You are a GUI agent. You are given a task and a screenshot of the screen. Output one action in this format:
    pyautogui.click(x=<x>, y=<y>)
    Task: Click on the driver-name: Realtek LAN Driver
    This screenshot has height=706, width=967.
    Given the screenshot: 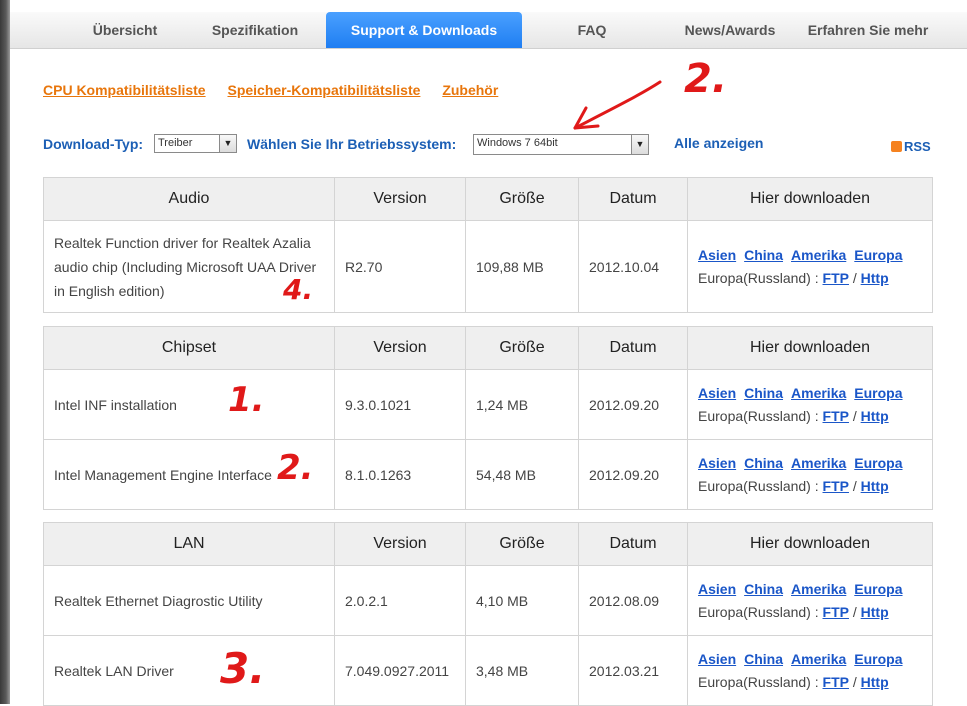 What is the action you would take?
    pyautogui.click(x=189, y=670)
    